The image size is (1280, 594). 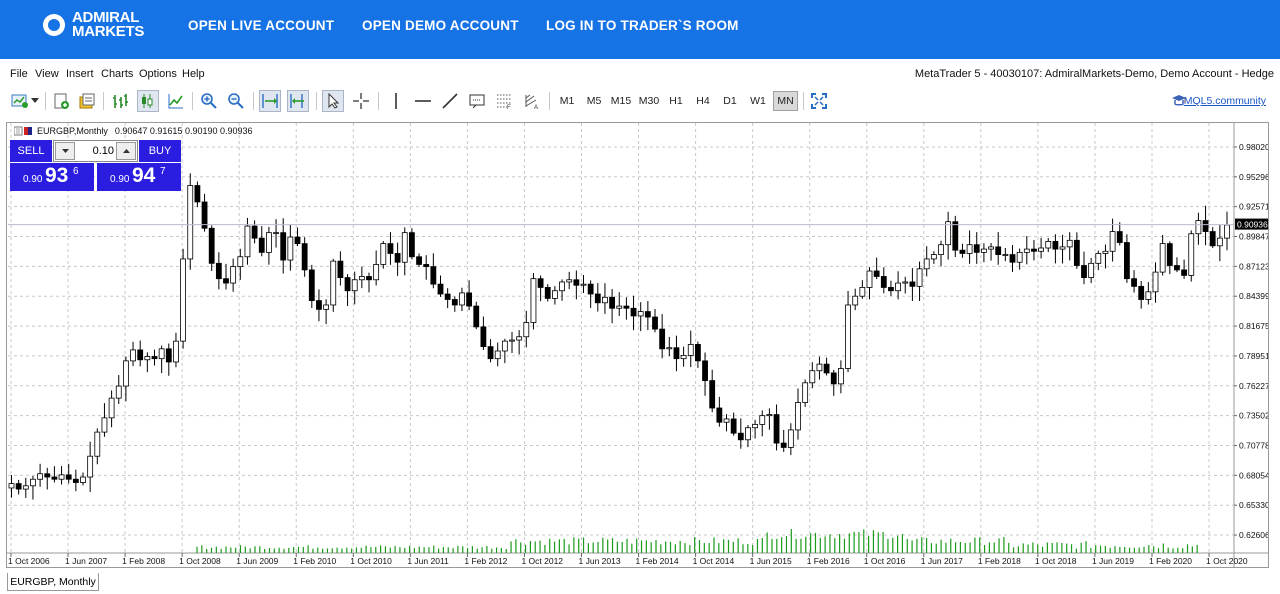 I want to click on timeframe-d1: D1, so click(x=730, y=101).